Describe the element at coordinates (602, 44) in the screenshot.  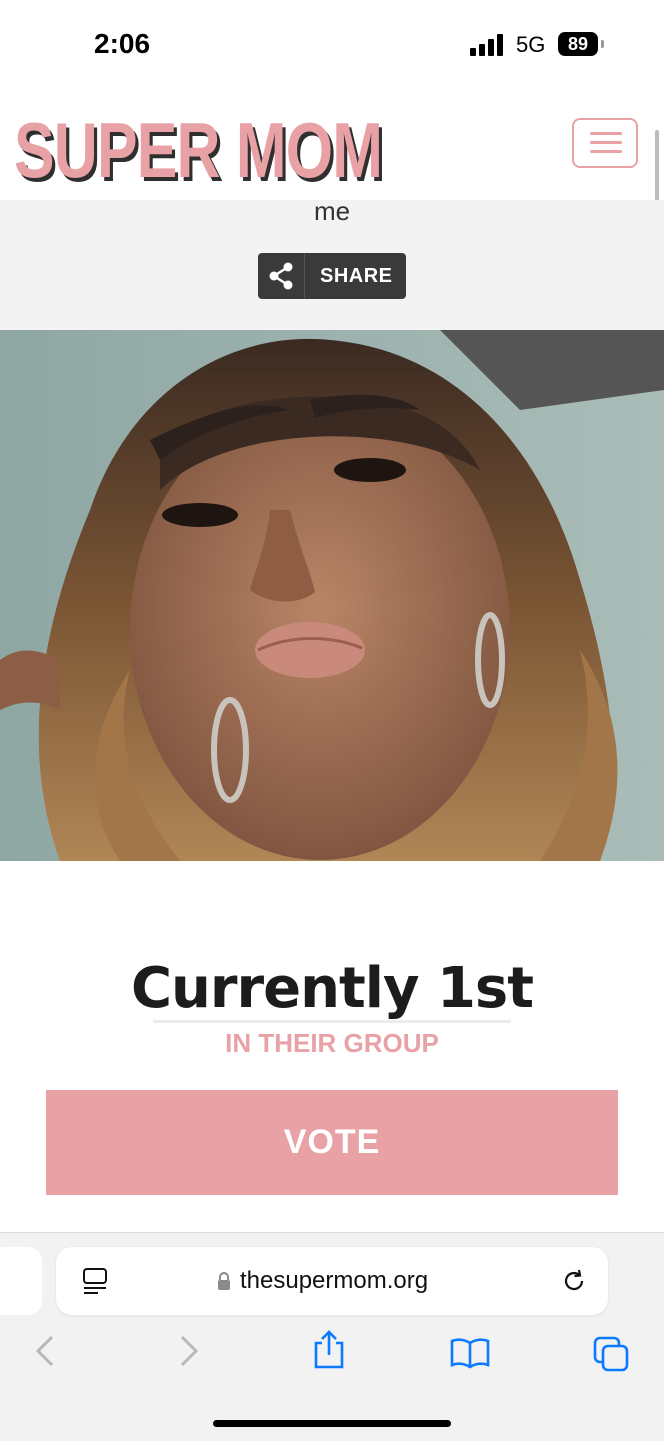
I see `battery-tip` at that location.